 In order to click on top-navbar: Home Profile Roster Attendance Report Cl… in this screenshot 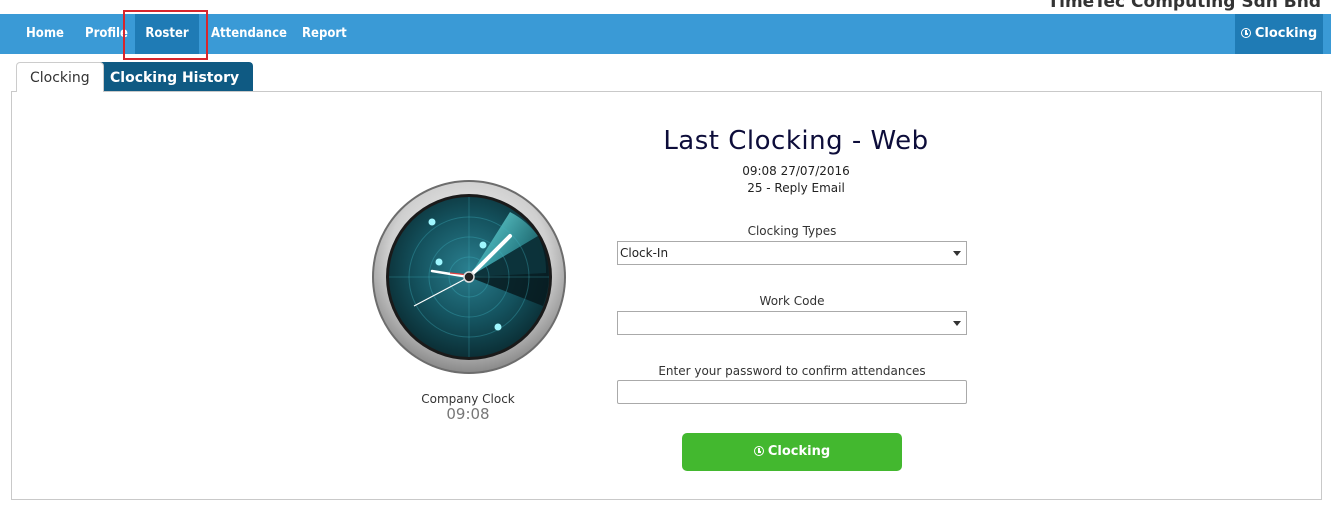, I will do `click(665, 34)`.